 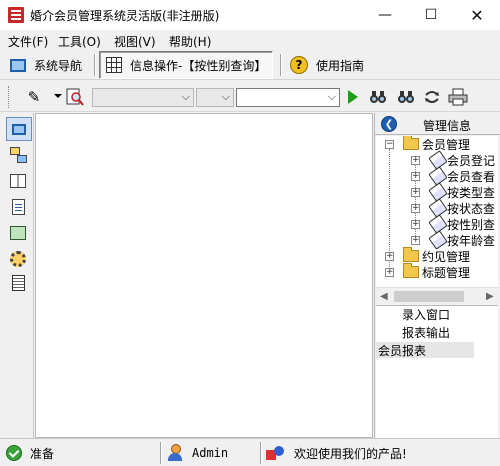 What do you see at coordinates (350, 453) in the screenshot?
I see `status-welcome-text: 欢迎使用我们的产品!` at bounding box center [350, 453].